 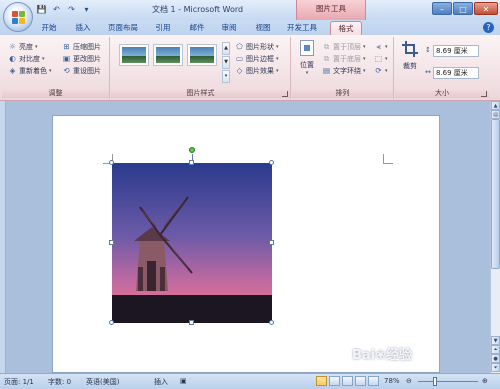 I want to click on scroll-up-button: ▲, so click(x=495, y=105).